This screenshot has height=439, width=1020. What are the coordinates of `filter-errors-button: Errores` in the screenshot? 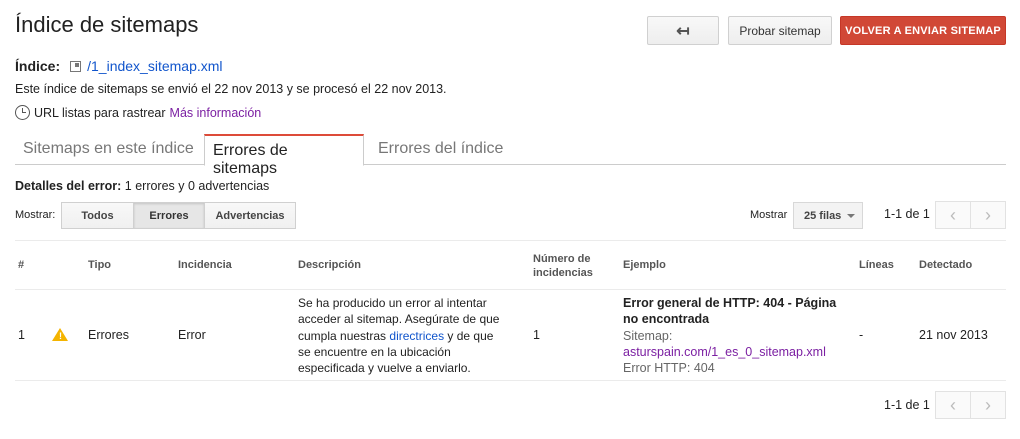 It's located at (169, 215).